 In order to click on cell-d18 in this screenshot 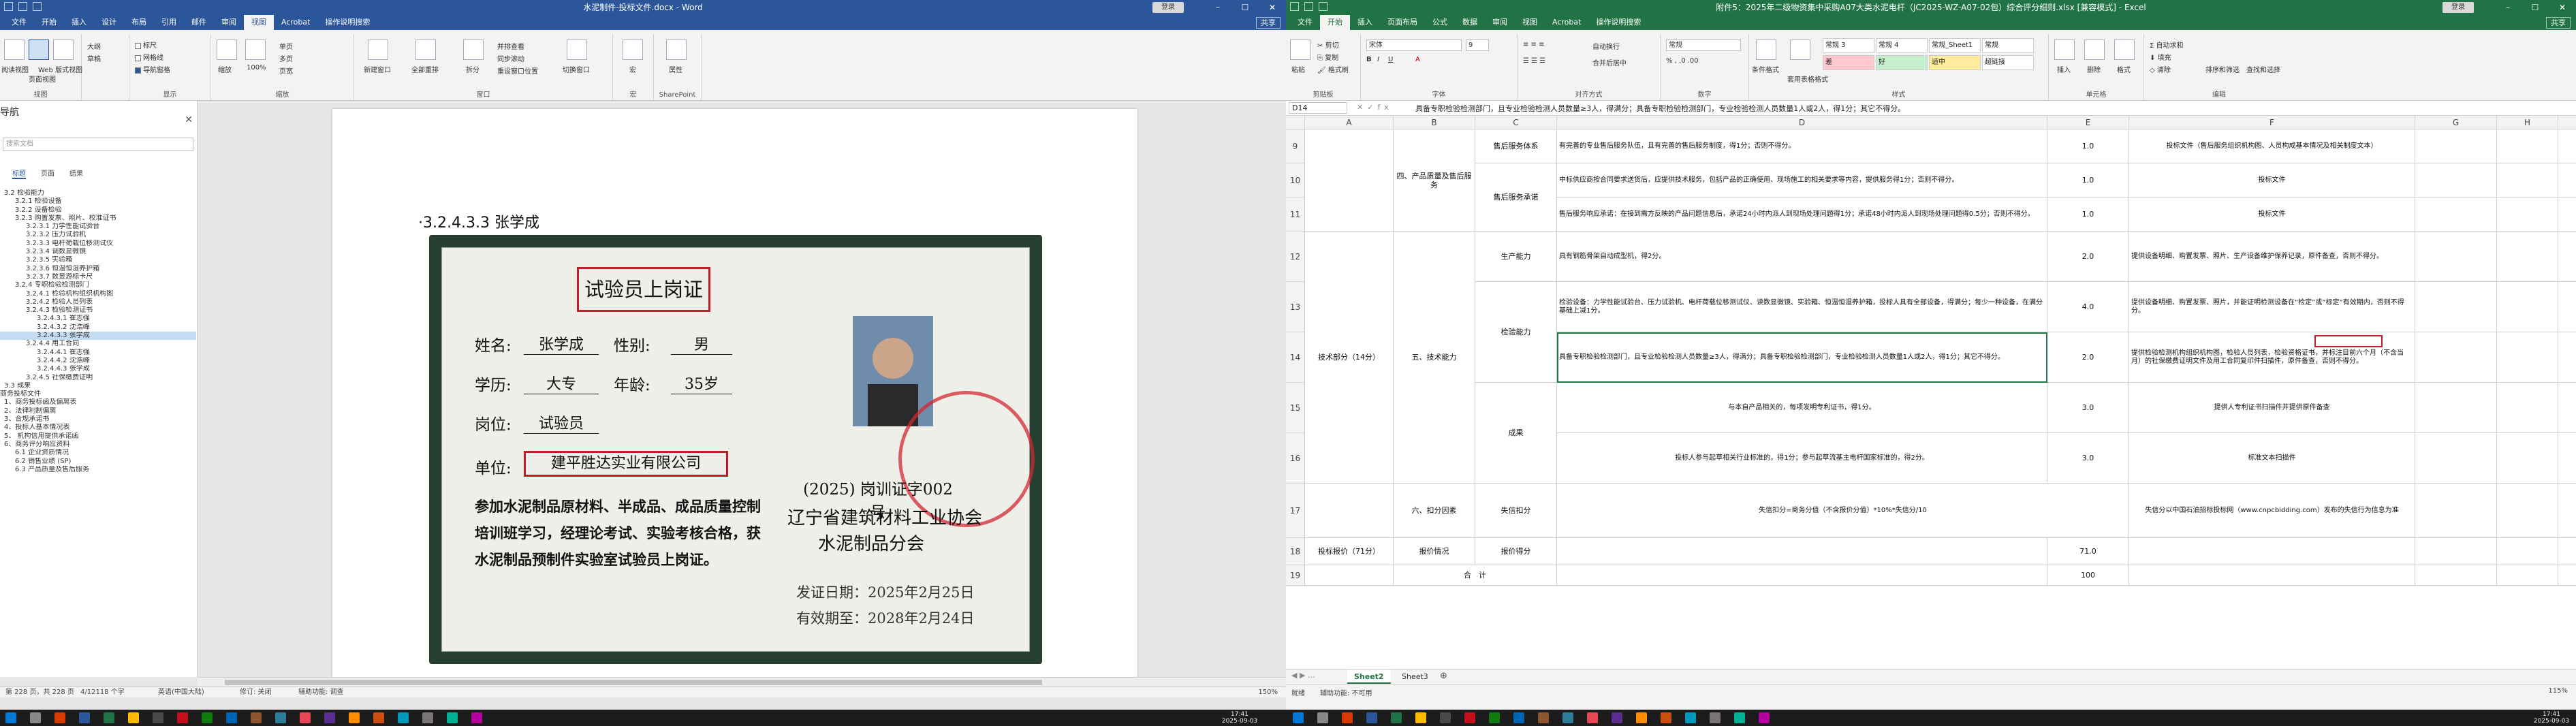, I will do `click(1802, 551)`.